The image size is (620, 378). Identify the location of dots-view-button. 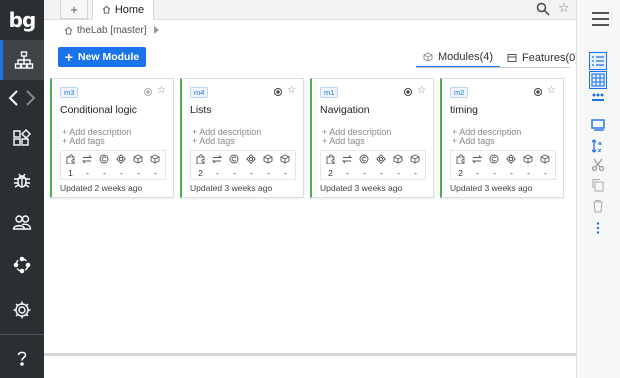
(598, 98).